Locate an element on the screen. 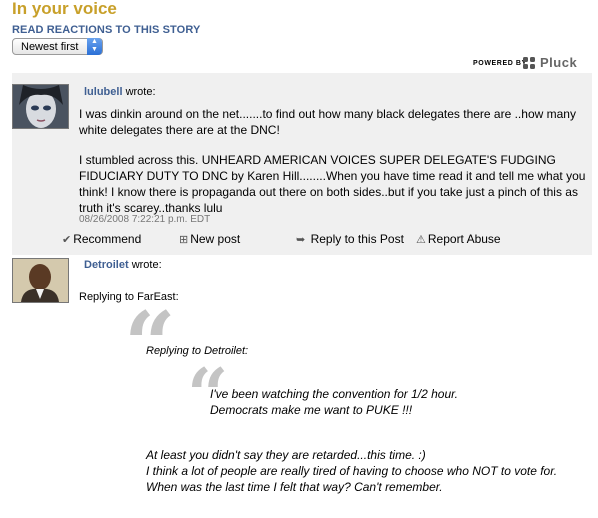 This screenshot has width=598, height=518. author-name-link: Detroilet is located at coordinates (106, 265).